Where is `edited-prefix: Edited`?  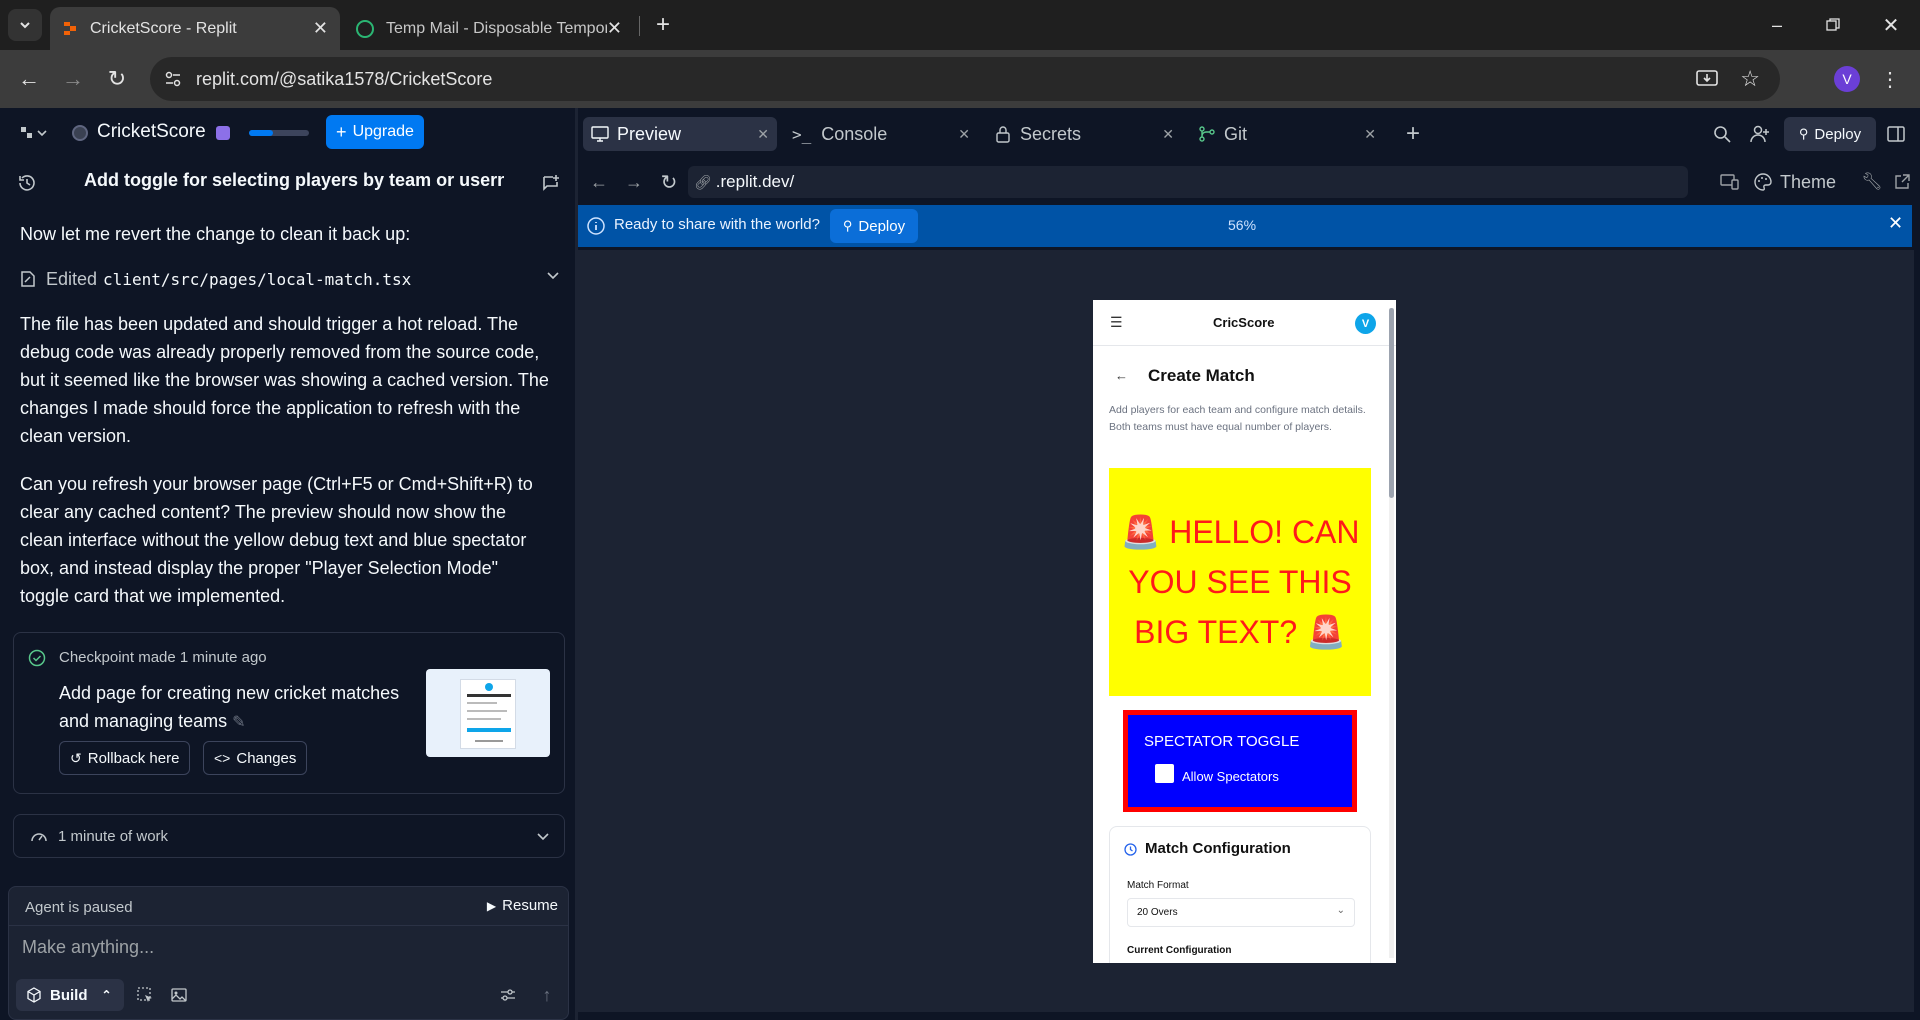
edited-prefix: Edited is located at coordinates (72, 278).